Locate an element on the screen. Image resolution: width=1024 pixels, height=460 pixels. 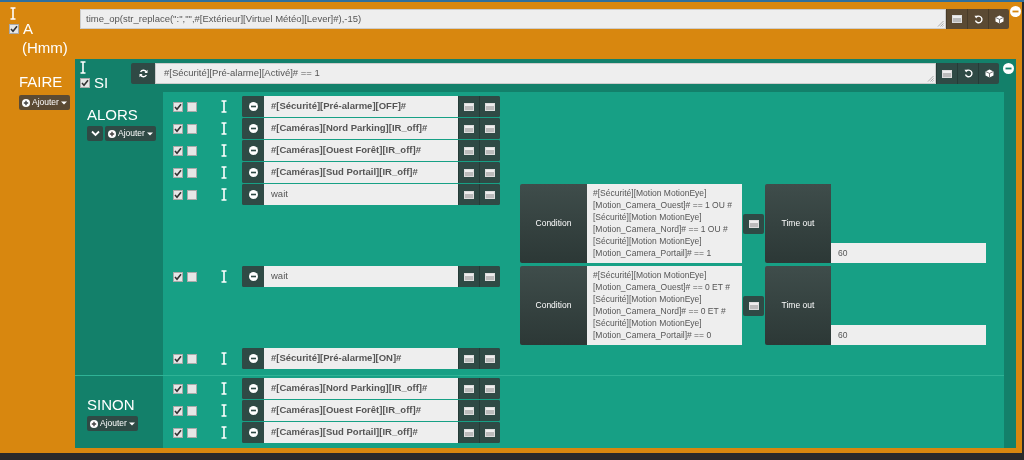
plus-circle-icon is located at coordinates (112, 133).